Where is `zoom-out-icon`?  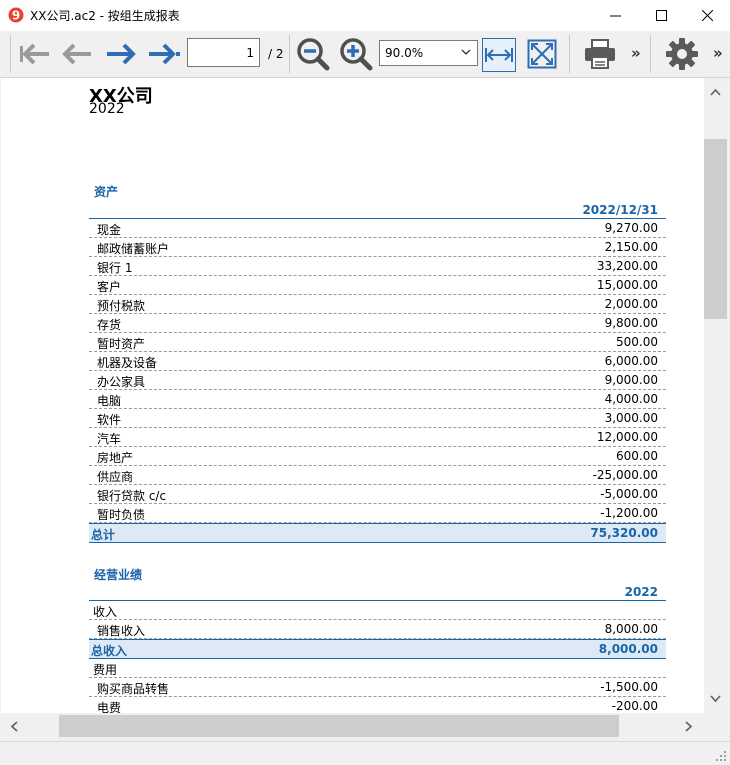 zoom-out-icon is located at coordinates (313, 54).